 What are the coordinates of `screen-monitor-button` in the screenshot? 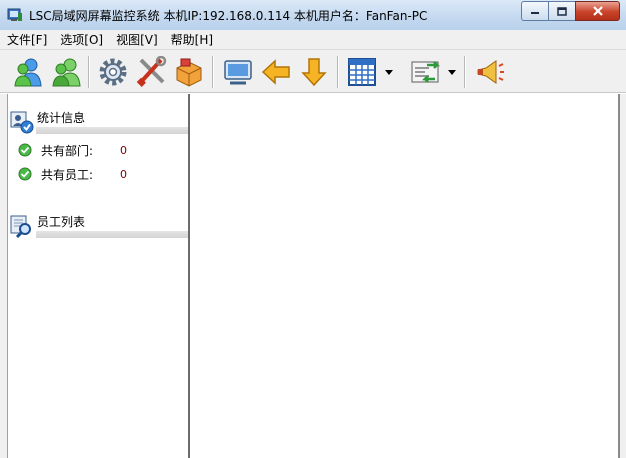 It's located at (238, 72).